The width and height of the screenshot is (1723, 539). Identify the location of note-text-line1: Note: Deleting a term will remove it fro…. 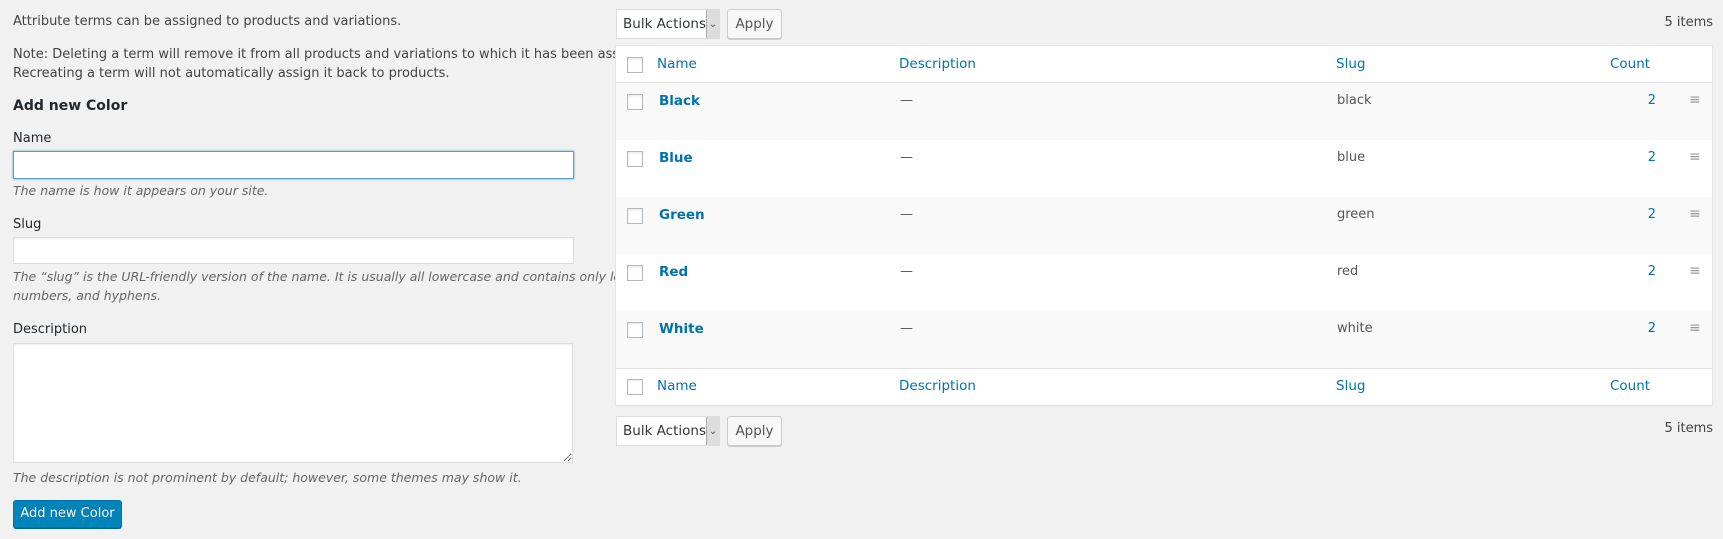
(336, 54).